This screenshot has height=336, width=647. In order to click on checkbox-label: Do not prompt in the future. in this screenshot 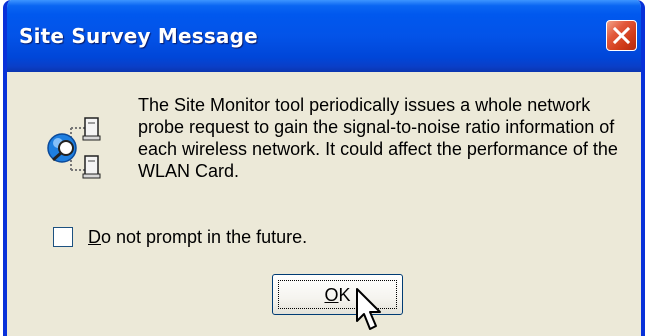, I will do `click(197, 237)`.